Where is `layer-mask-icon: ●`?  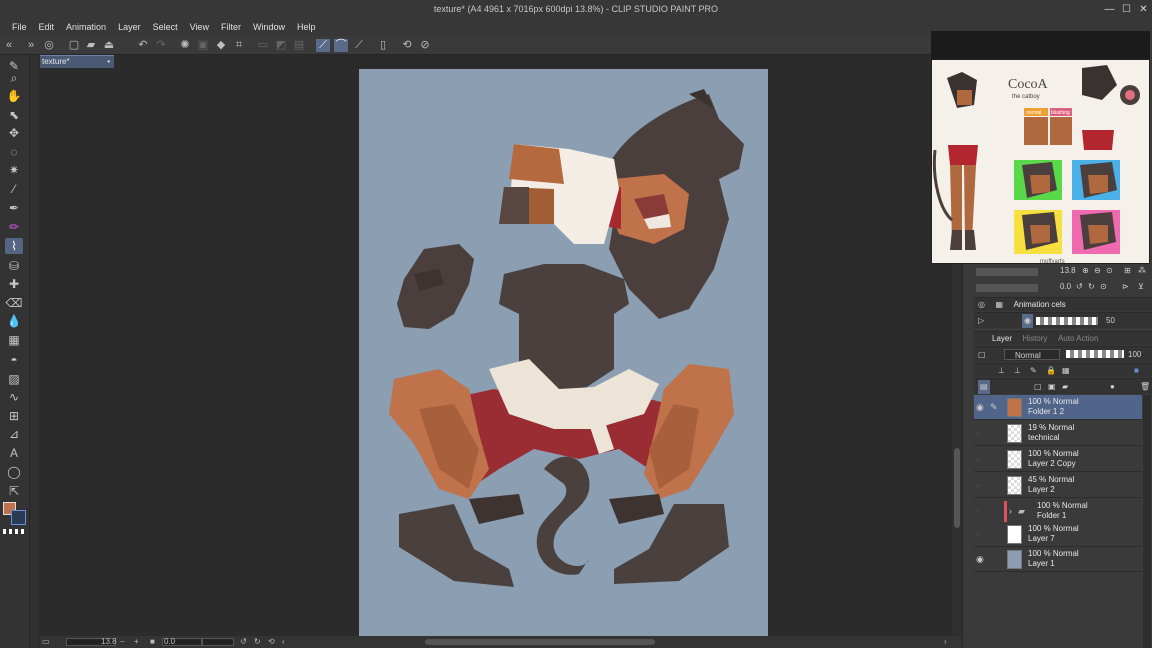
layer-mask-icon: ● is located at coordinates (1112, 387).